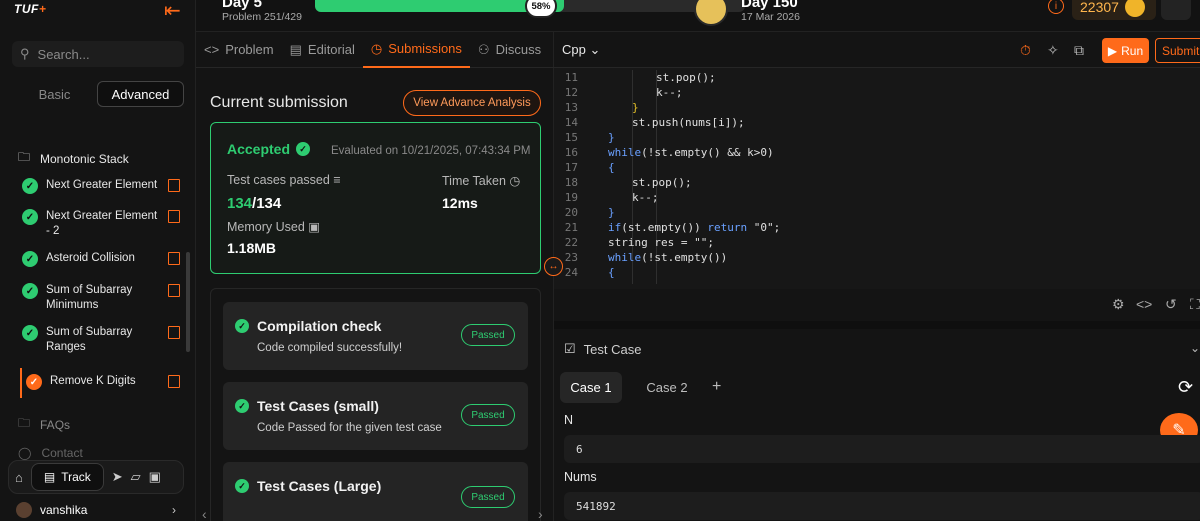 The image size is (1200, 521). I want to click on test-case-title: Test Case, so click(612, 349).